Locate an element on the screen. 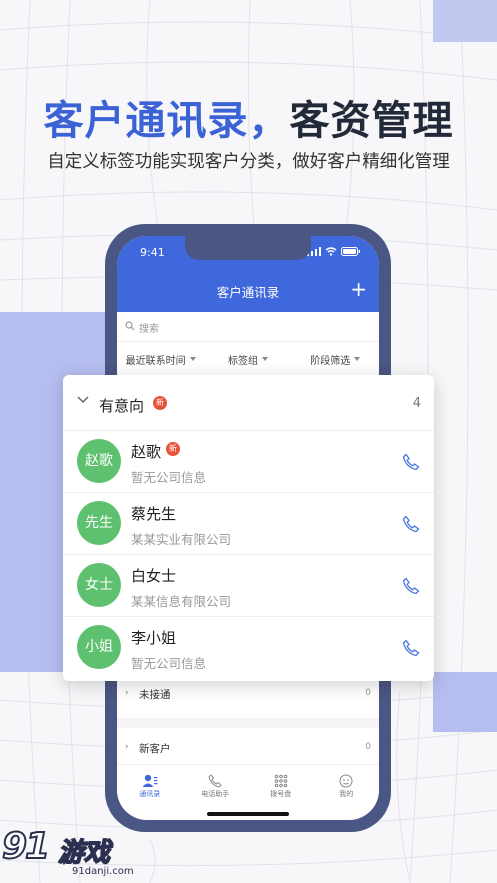 The image size is (497, 883). search-bar: 搜索 is located at coordinates (248, 327).